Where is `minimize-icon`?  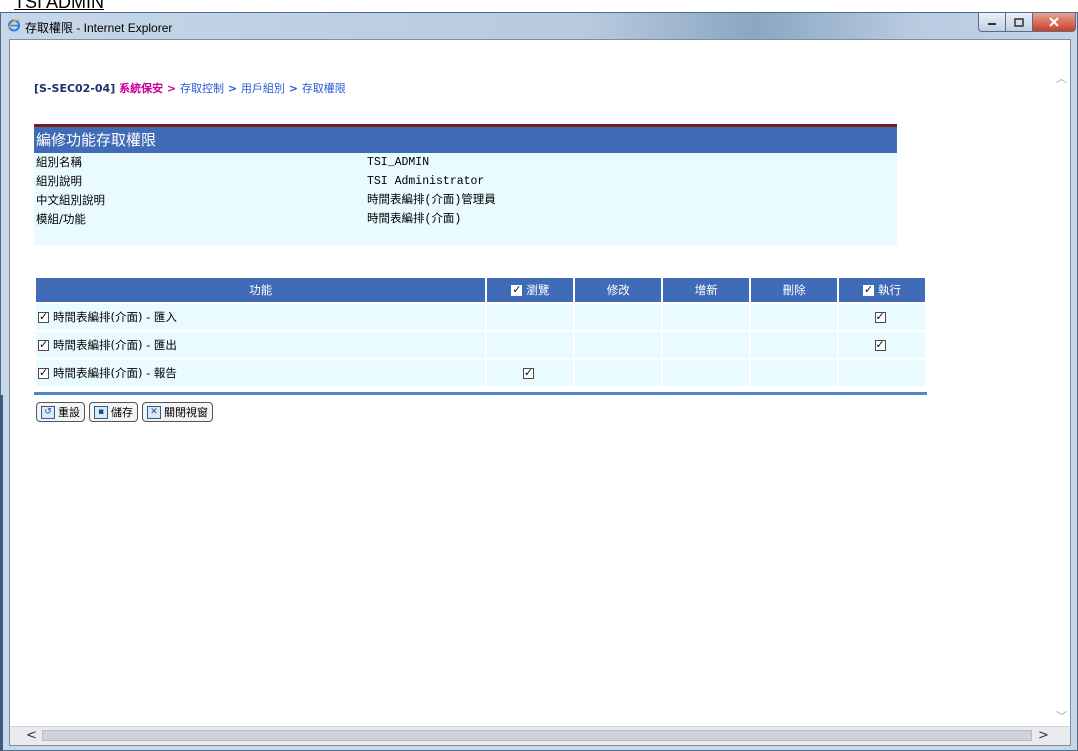 minimize-icon is located at coordinates (992, 24).